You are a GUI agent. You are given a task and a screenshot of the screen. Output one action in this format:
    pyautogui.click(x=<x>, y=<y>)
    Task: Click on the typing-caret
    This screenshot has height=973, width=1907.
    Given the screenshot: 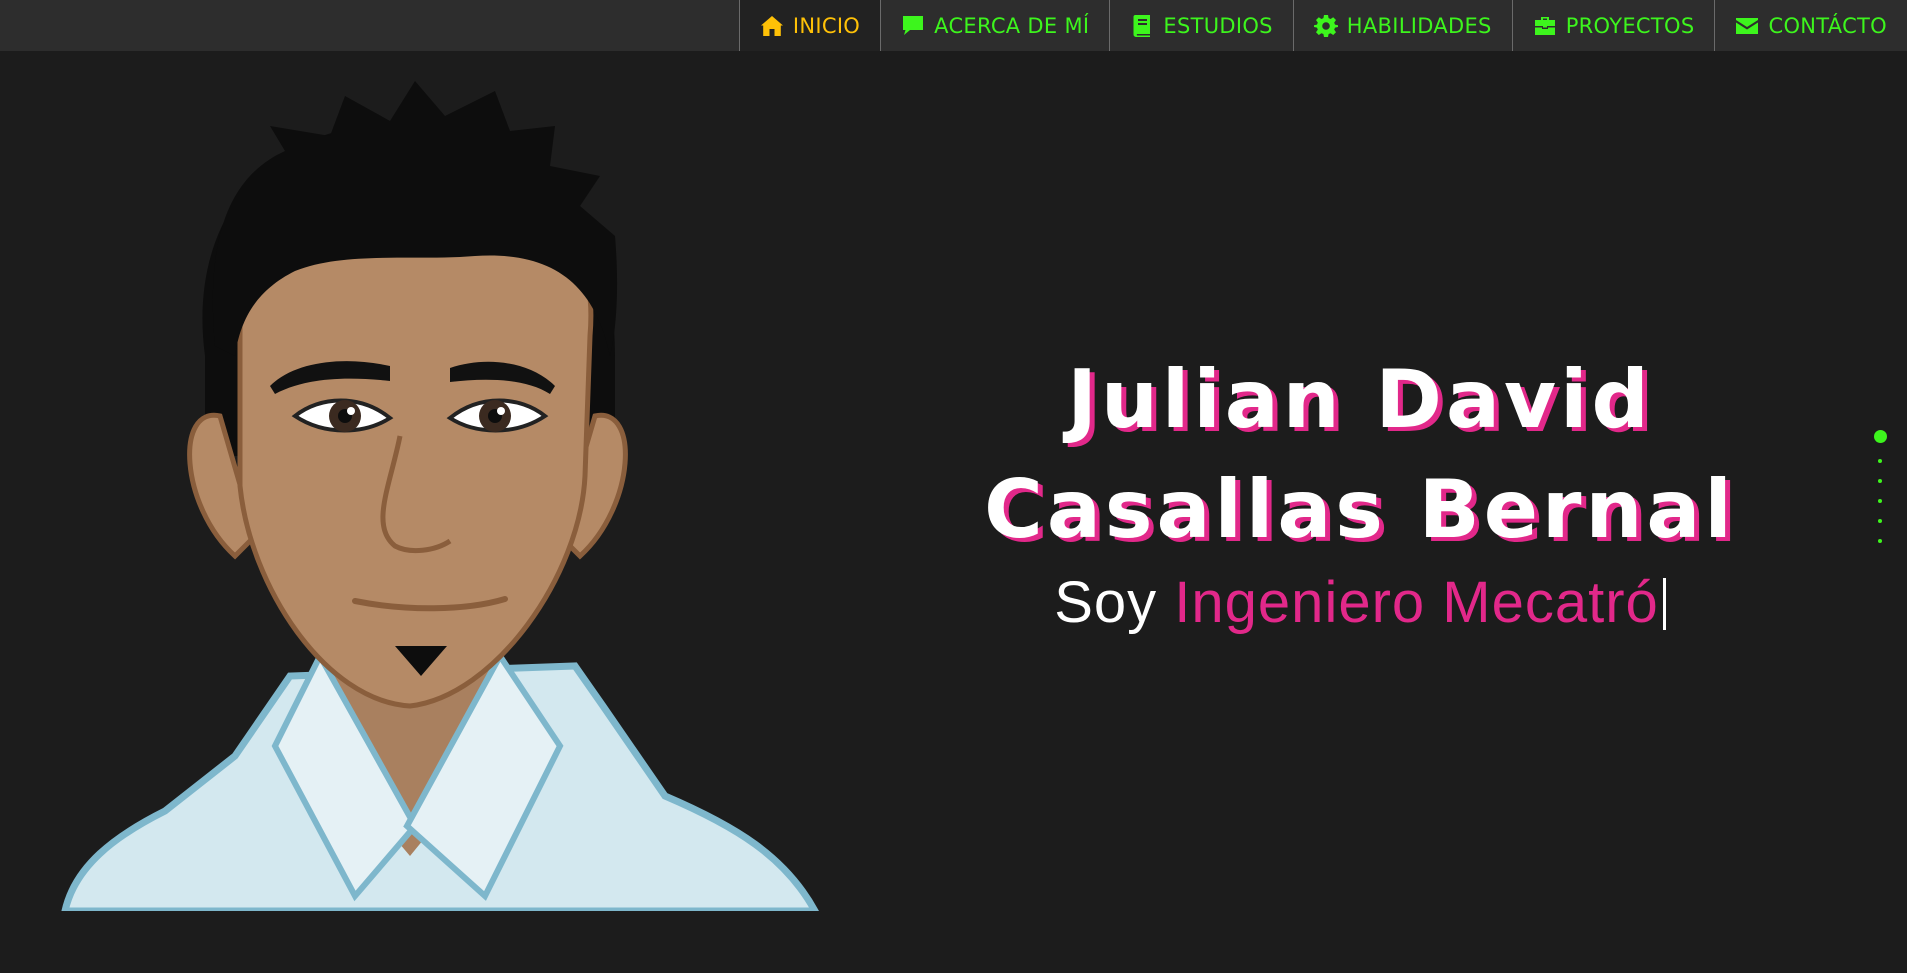 What is the action you would take?
    pyautogui.click(x=1664, y=604)
    